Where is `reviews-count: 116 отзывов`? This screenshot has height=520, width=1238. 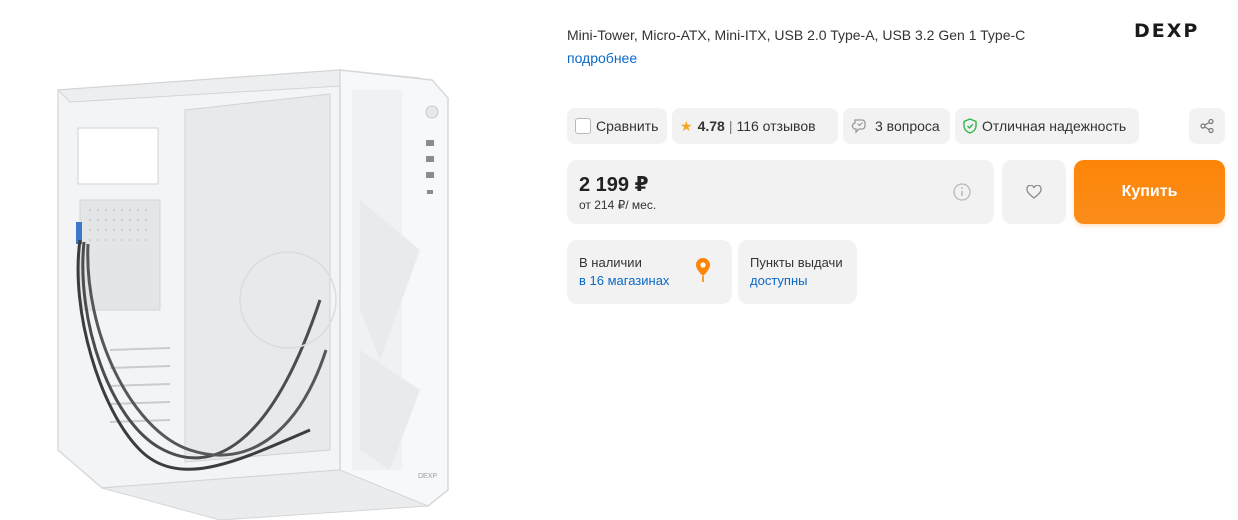 reviews-count: 116 отзывов is located at coordinates (776, 126).